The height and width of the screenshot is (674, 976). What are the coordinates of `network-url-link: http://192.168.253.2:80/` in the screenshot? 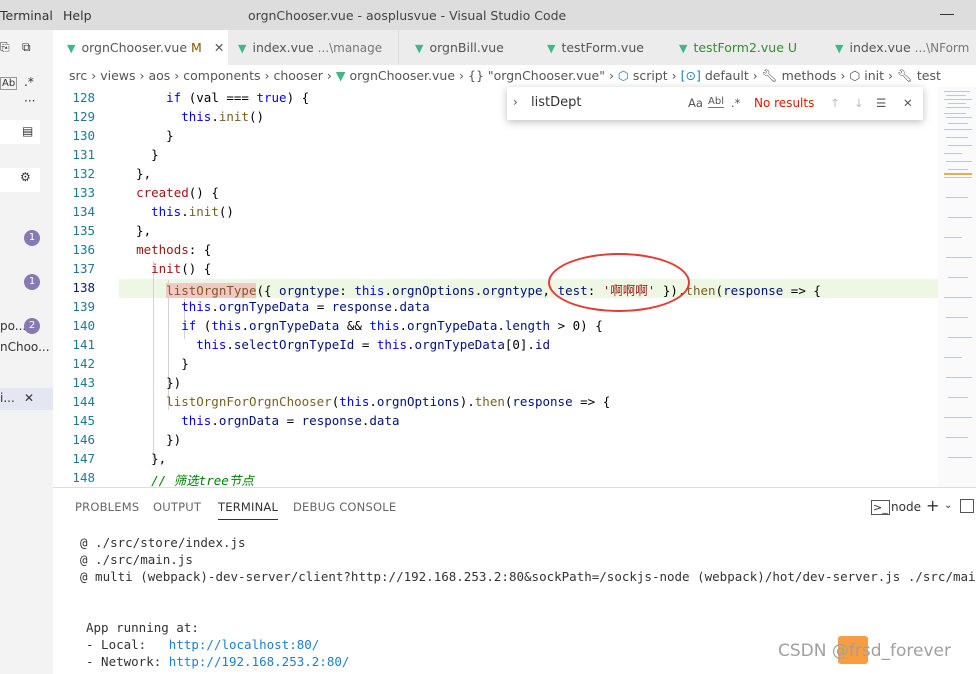 It's located at (259, 661).